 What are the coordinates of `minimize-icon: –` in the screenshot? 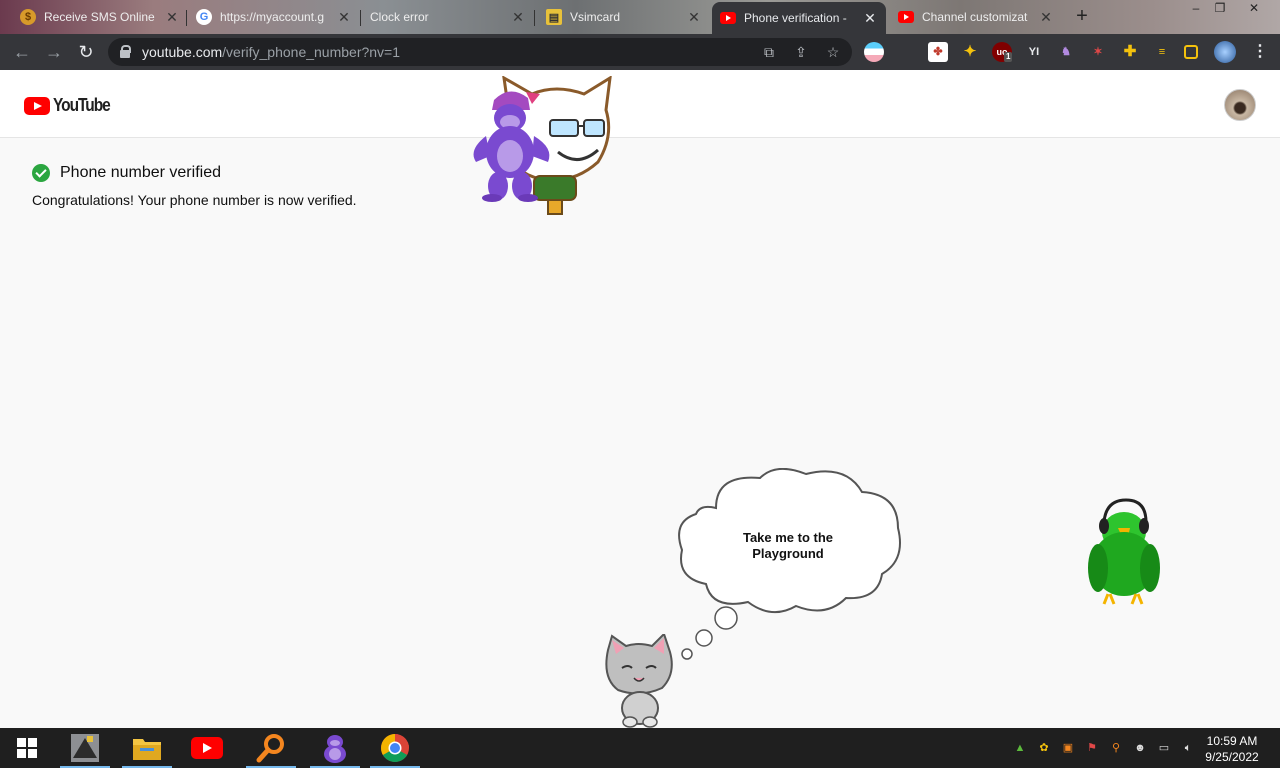 It's located at (1196, 8).